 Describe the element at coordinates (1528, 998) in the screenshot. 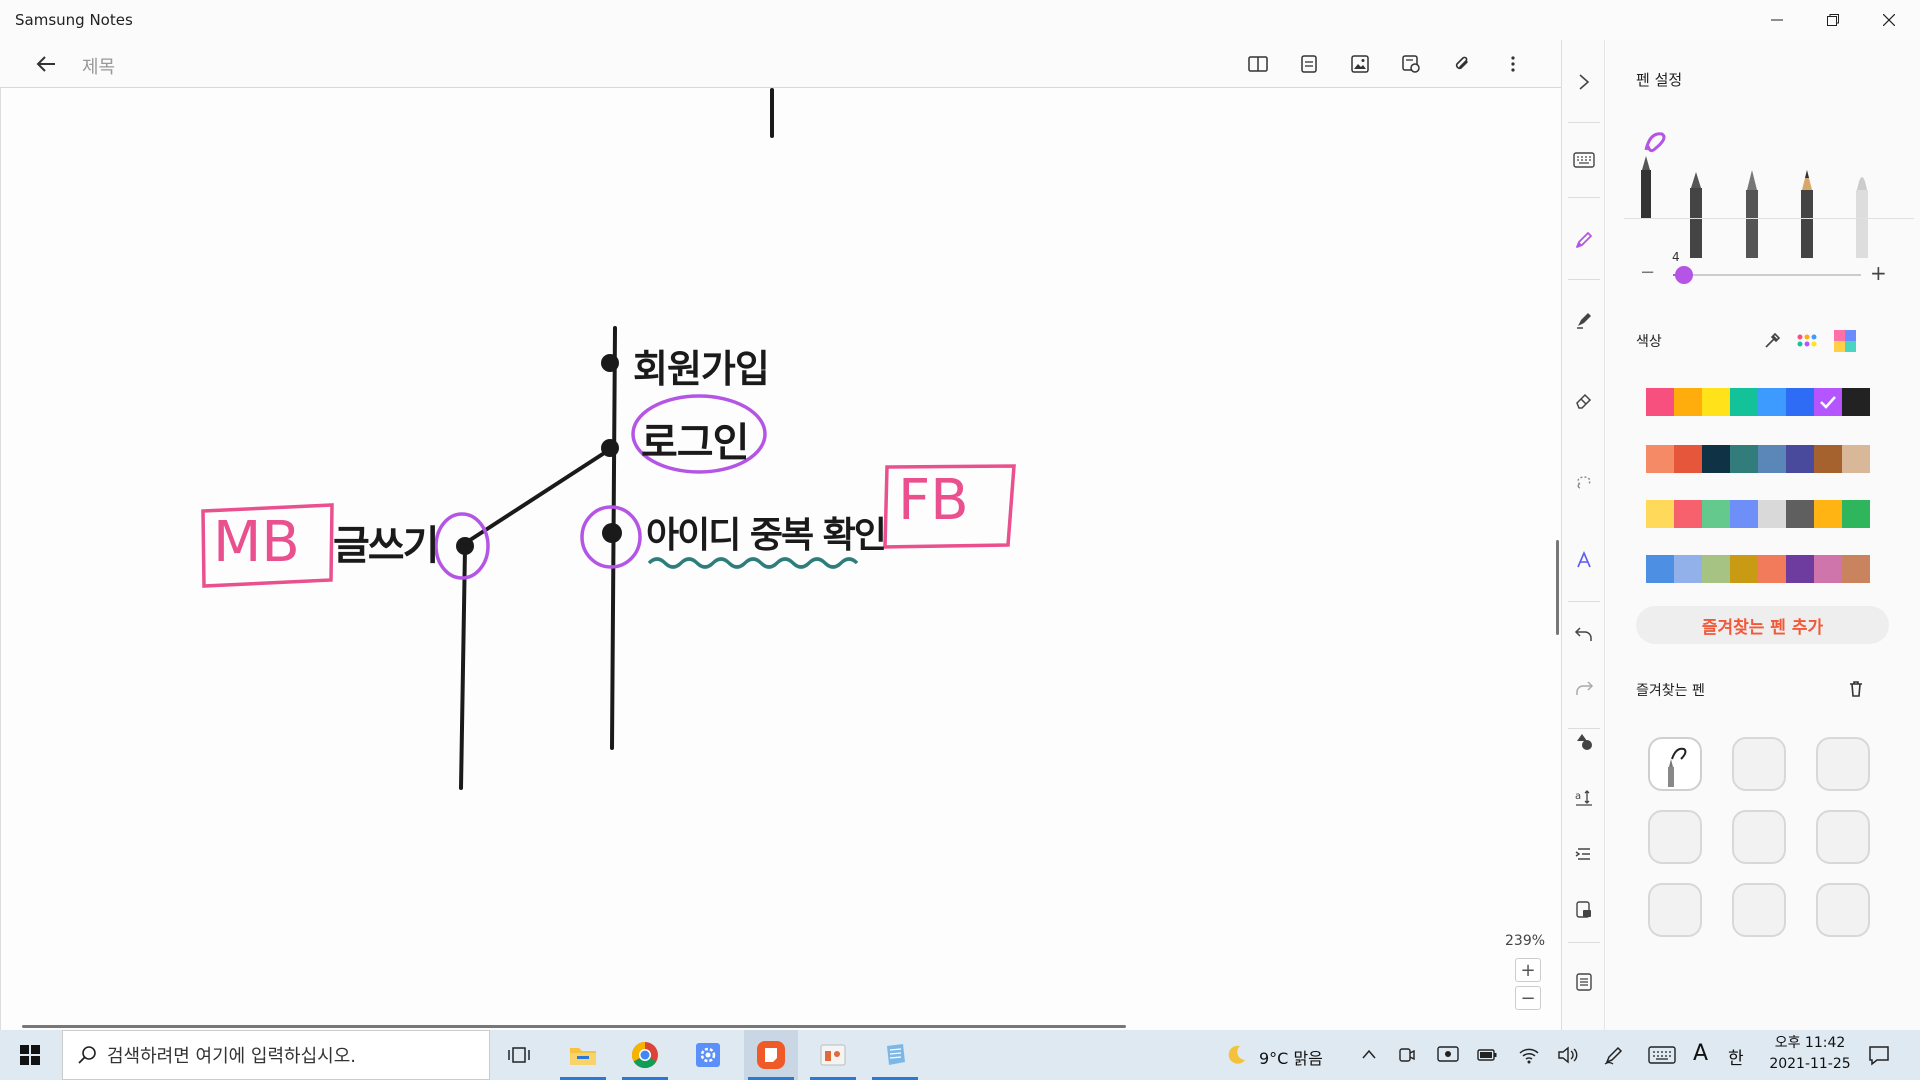

I see `zoom-out-button: −` at that location.